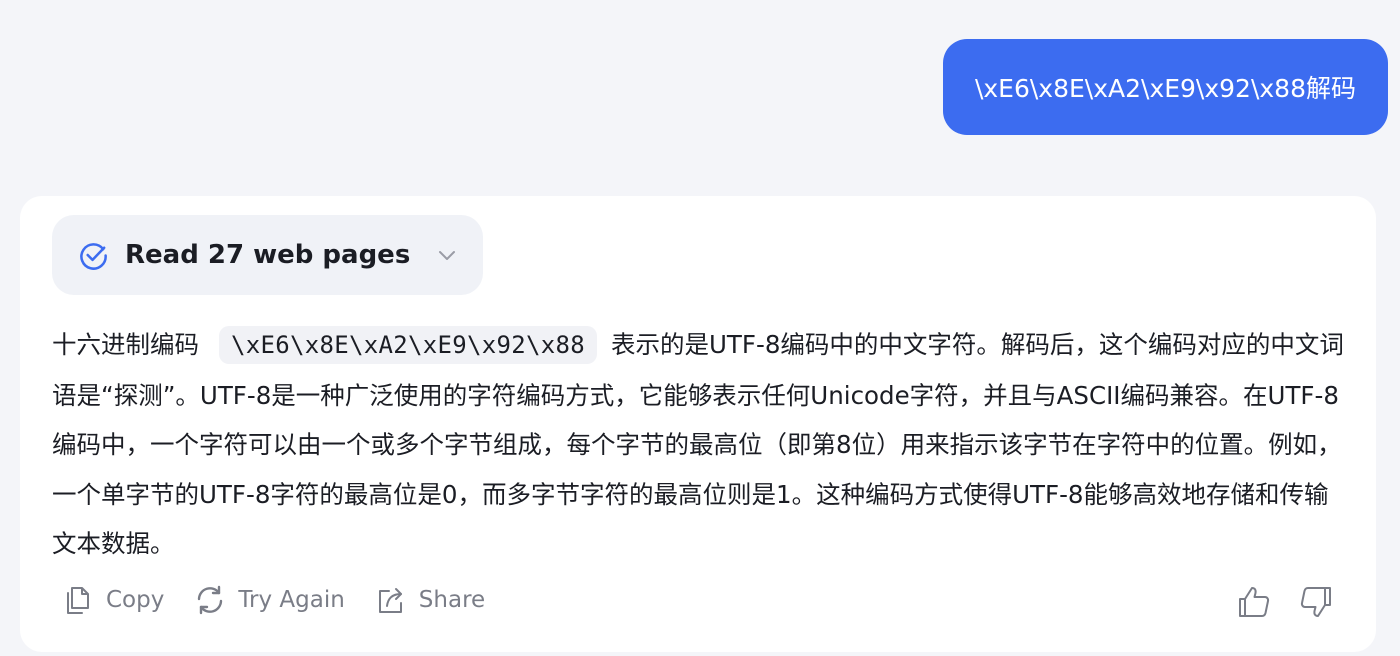  I want to click on try-again-label: Try Again, so click(291, 600).